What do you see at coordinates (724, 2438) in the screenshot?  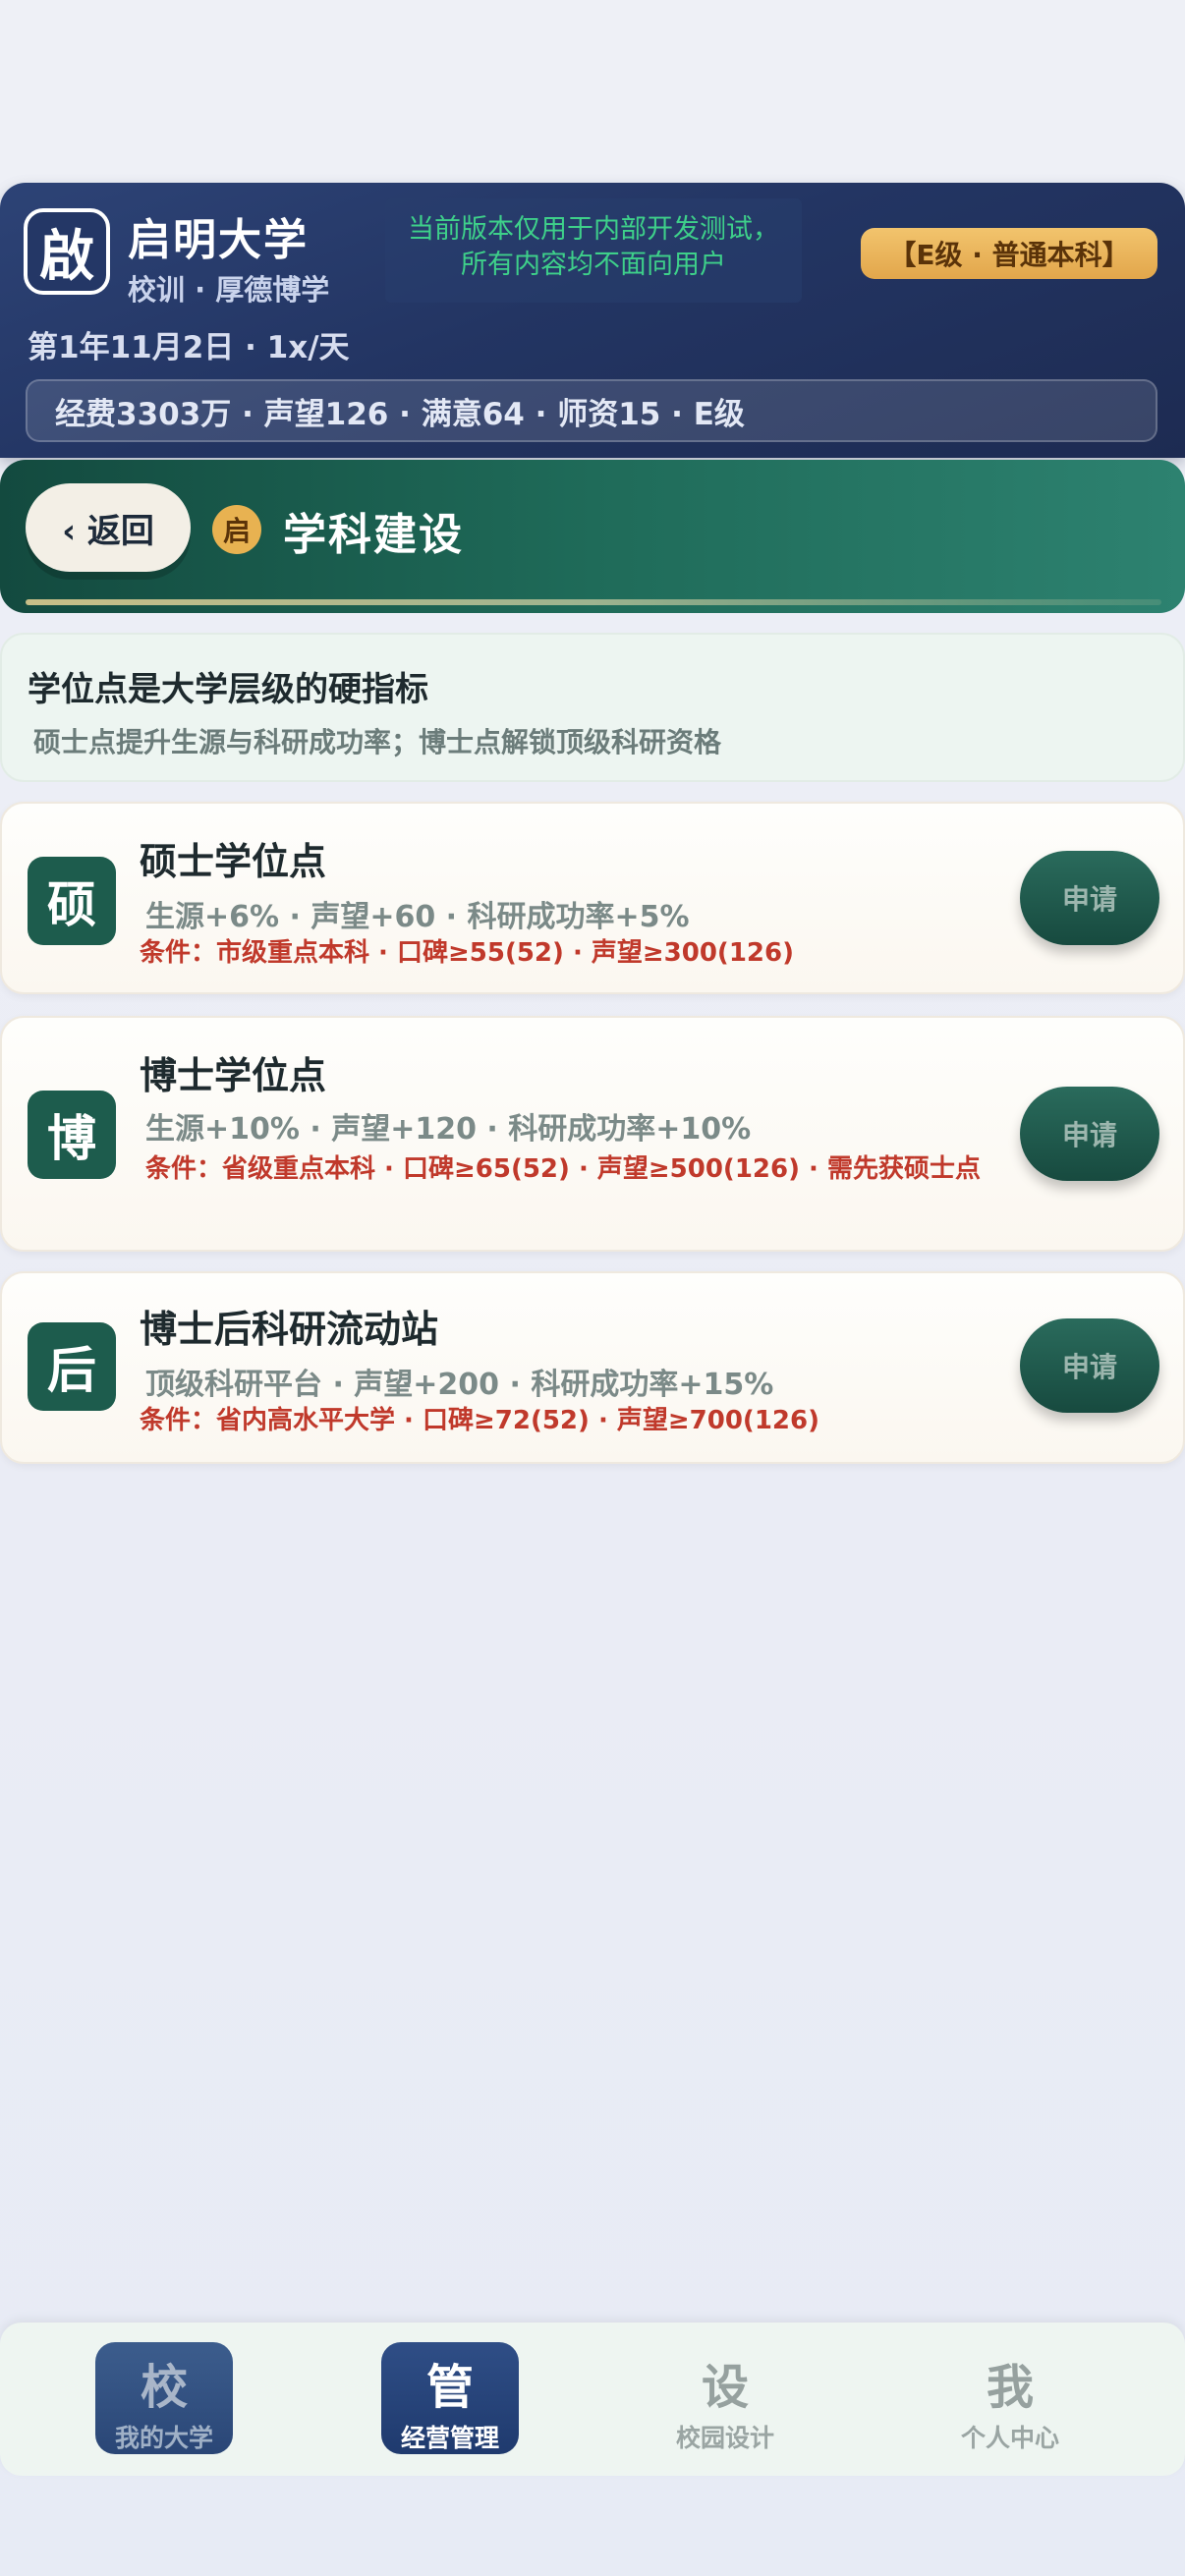 I see `nav-label: 校园设计` at bounding box center [724, 2438].